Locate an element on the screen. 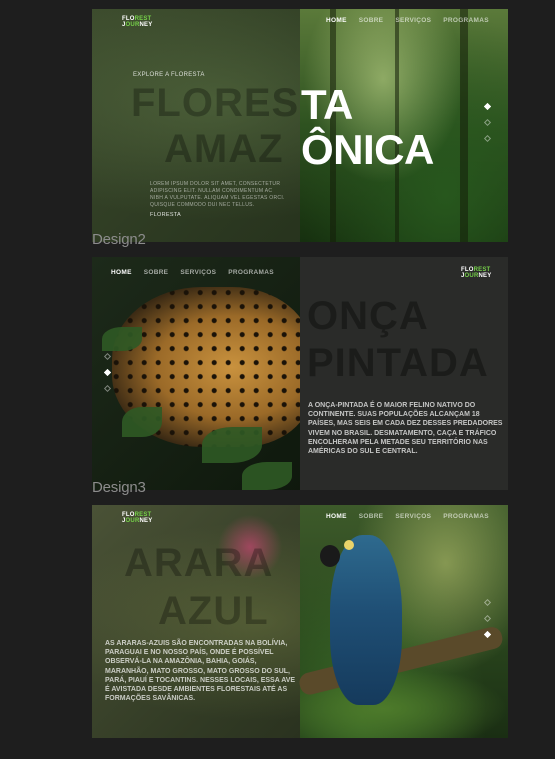 The width and height of the screenshot is (555, 759). ghost-title-line2: AZUL is located at coordinates (213, 611).